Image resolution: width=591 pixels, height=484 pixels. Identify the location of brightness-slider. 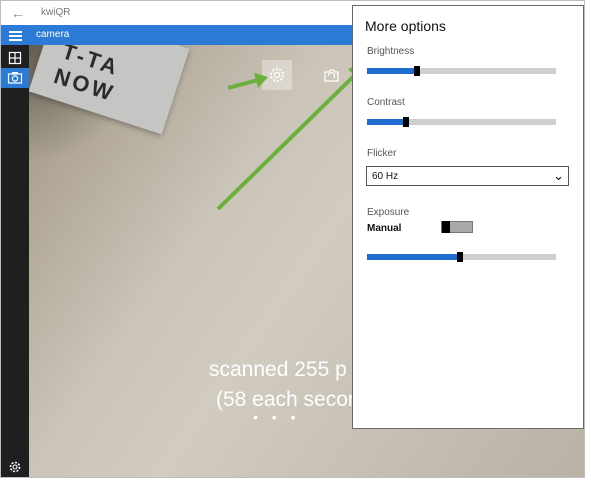
(461, 71).